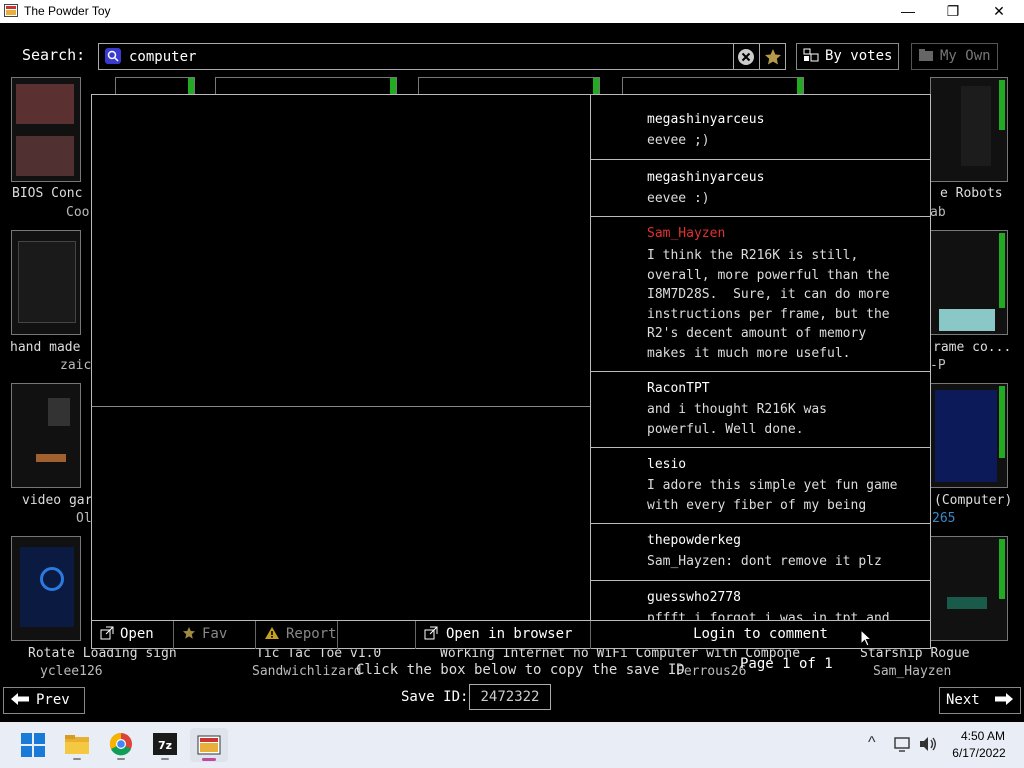 Image resolution: width=1024 pixels, height=768 pixels. What do you see at coordinates (908, 11) in the screenshot?
I see `minimize-button: —` at bounding box center [908, 11].